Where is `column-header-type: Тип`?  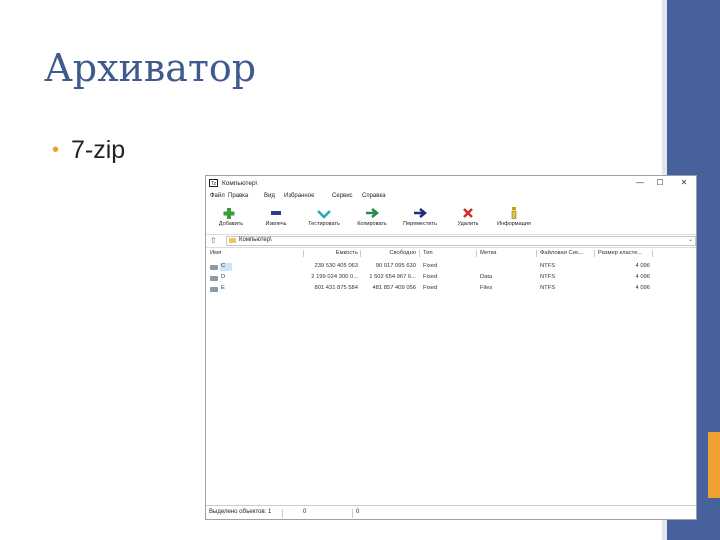
column-header-type: Тип is located at coordinates (428, 253).